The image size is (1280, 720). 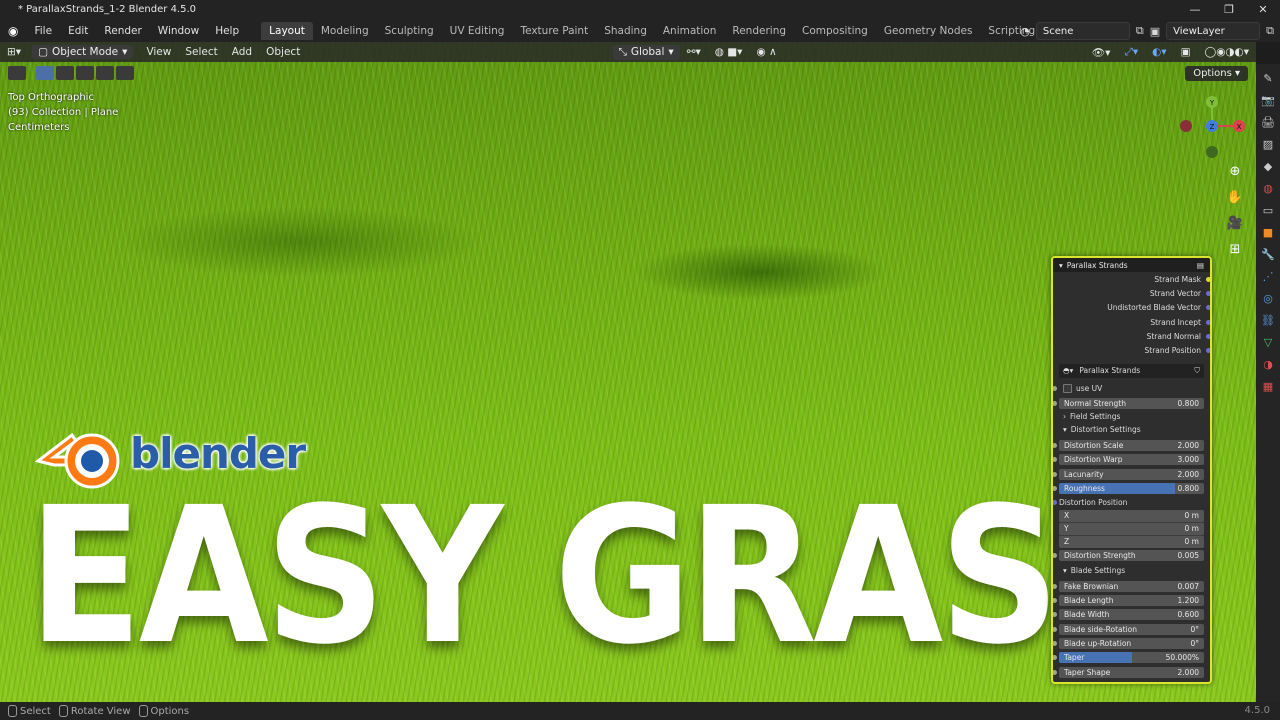 I want to click on taper-field: Taper 50.000%, so click(x=1131, y=658).